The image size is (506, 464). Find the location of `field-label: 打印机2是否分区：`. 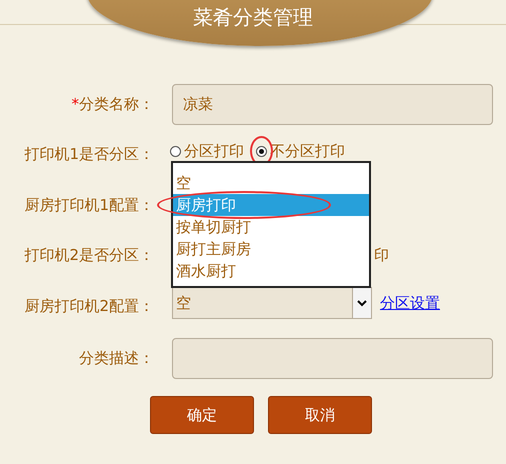

field-label: 打印机2是否分区： is located at coordinates (89, 256).